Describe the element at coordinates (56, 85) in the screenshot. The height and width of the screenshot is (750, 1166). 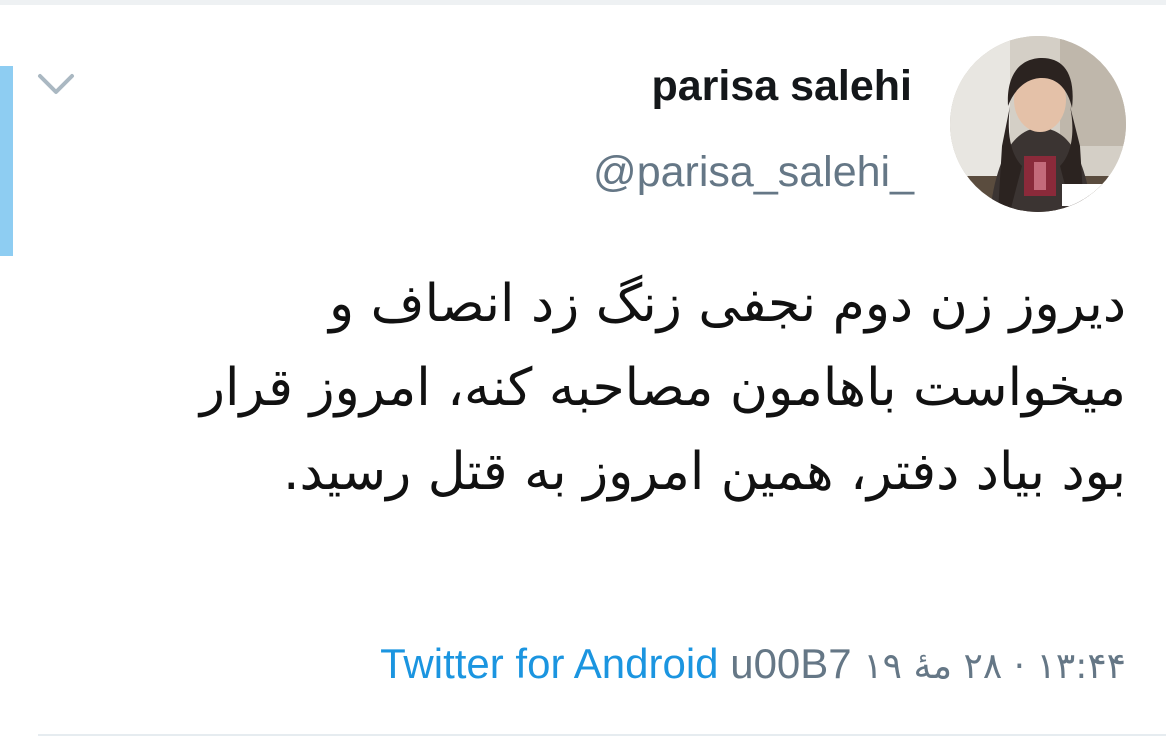
I see `chevron-down-icon` at that location.